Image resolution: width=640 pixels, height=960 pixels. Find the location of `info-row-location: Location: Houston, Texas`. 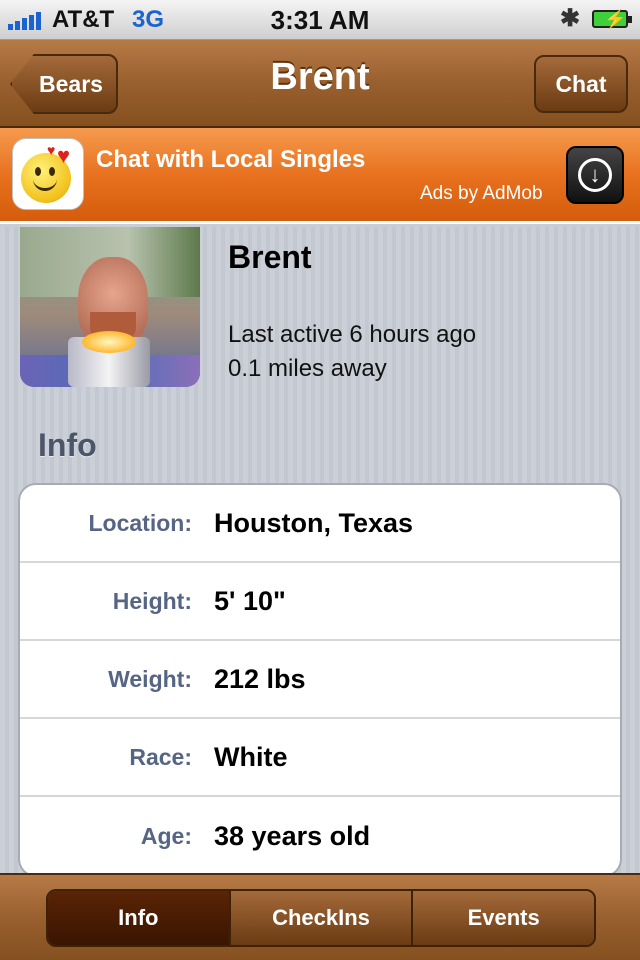

info-row-location: Location: Houston, Texas is located at coordinates (320, 524).